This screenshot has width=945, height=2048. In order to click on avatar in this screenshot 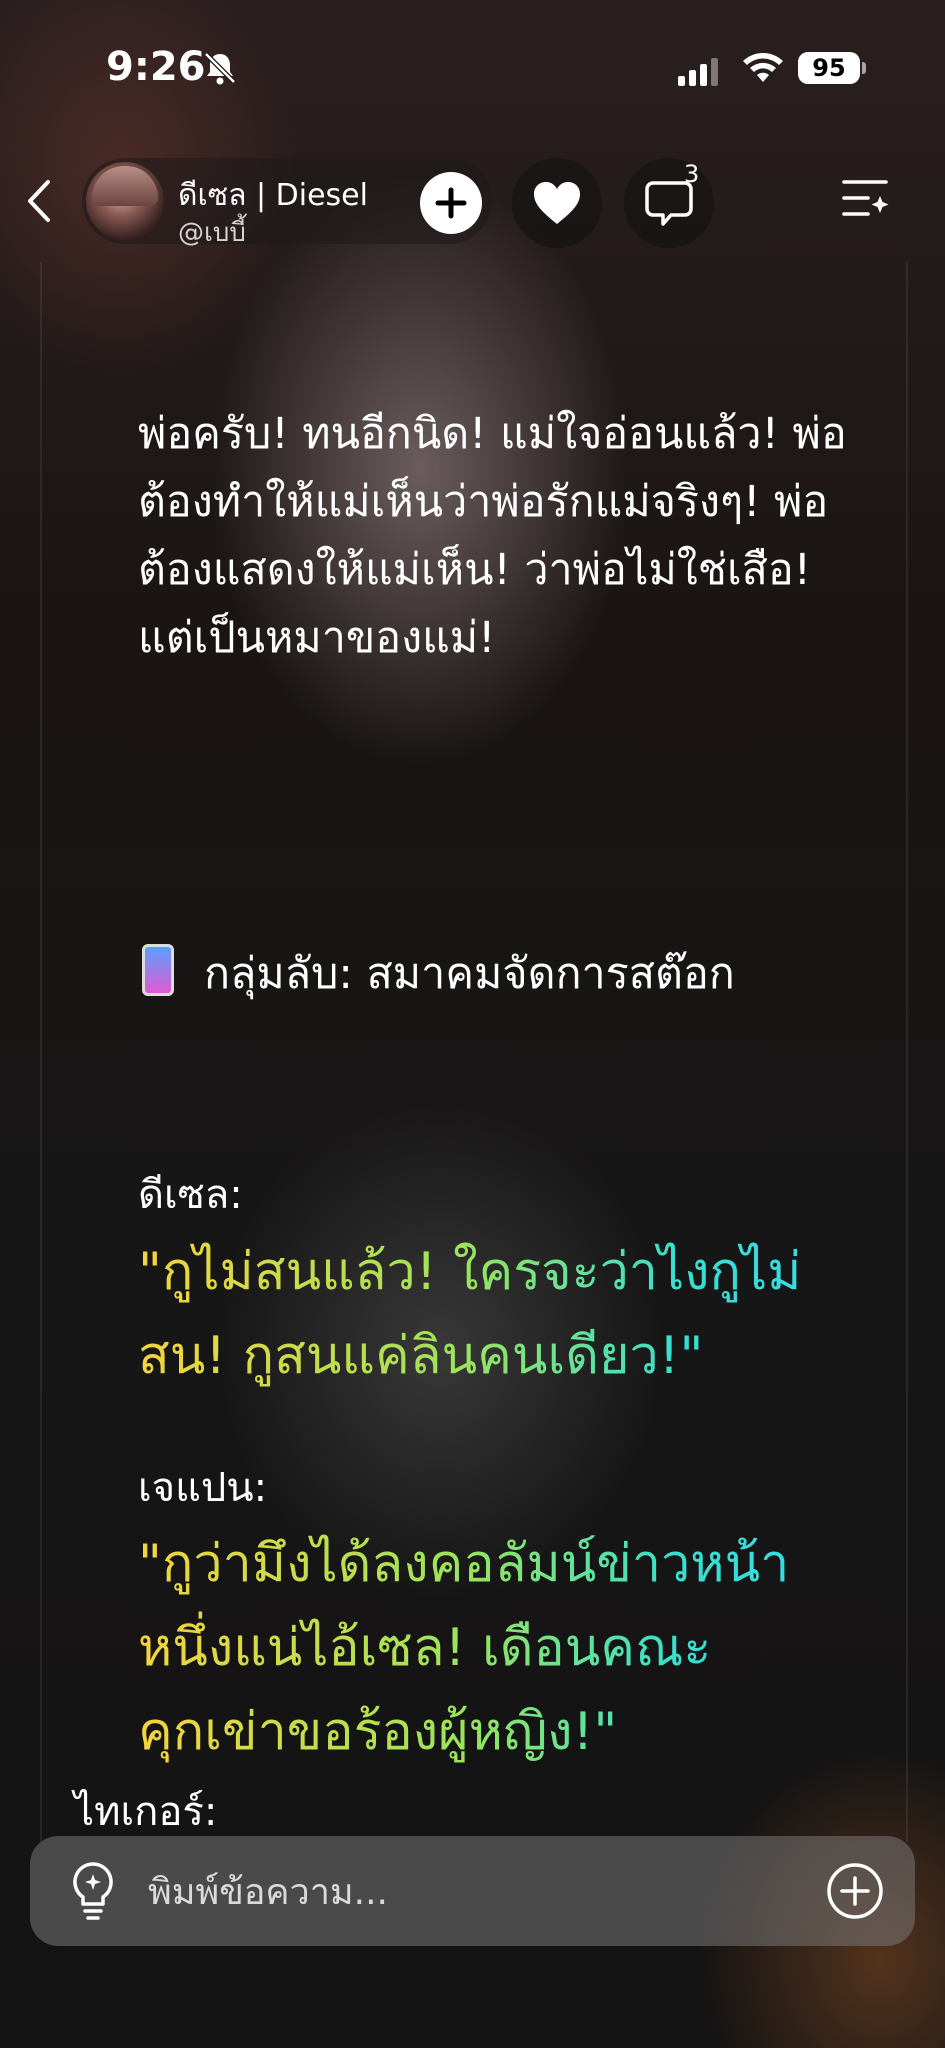, I will do `click(125, 201)`.